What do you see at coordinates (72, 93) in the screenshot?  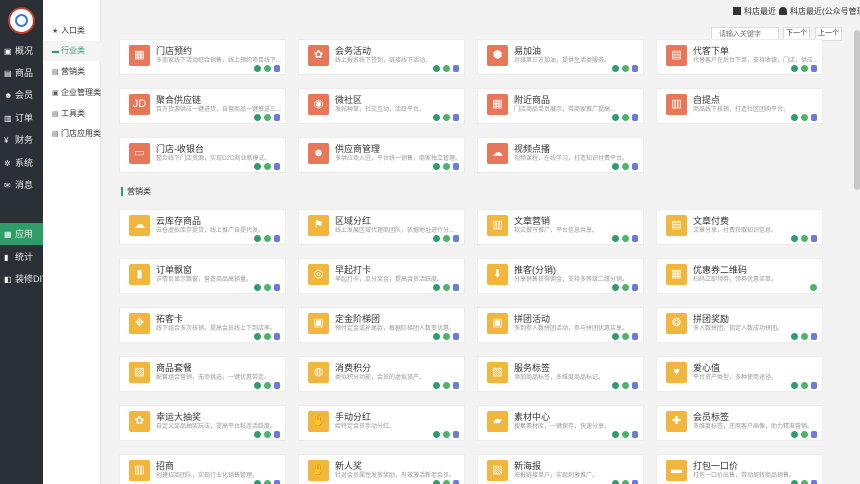 I see `category-item-4: ▣ 企业管理类` at bounding box center [72, 93].